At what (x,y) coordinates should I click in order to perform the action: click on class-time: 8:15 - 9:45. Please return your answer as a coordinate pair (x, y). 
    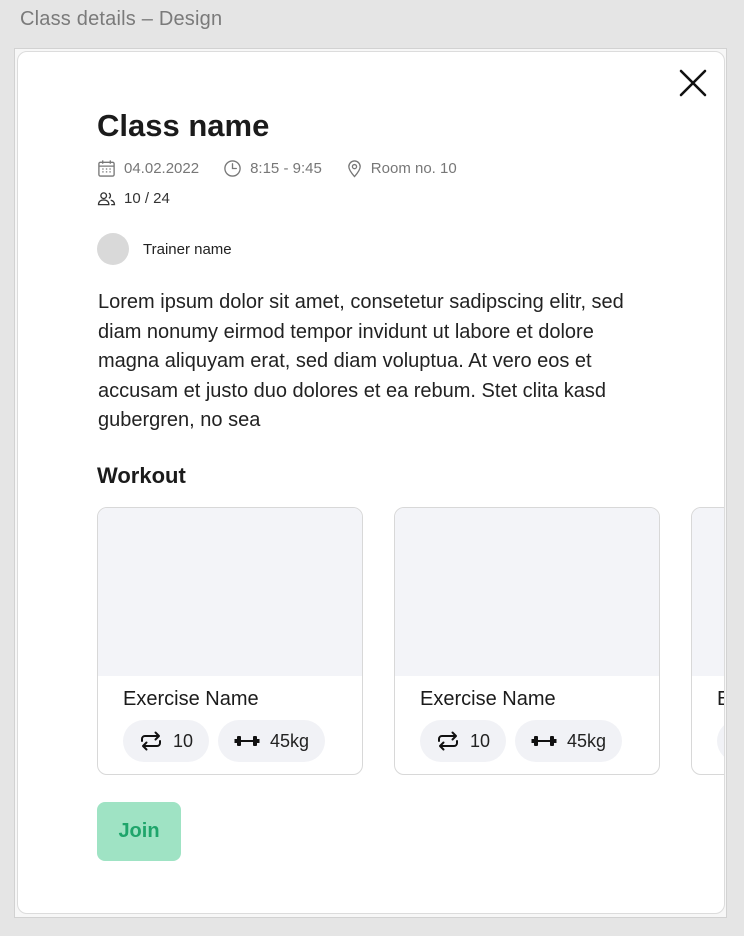
    Looking at the image, I should click on (272, 168).